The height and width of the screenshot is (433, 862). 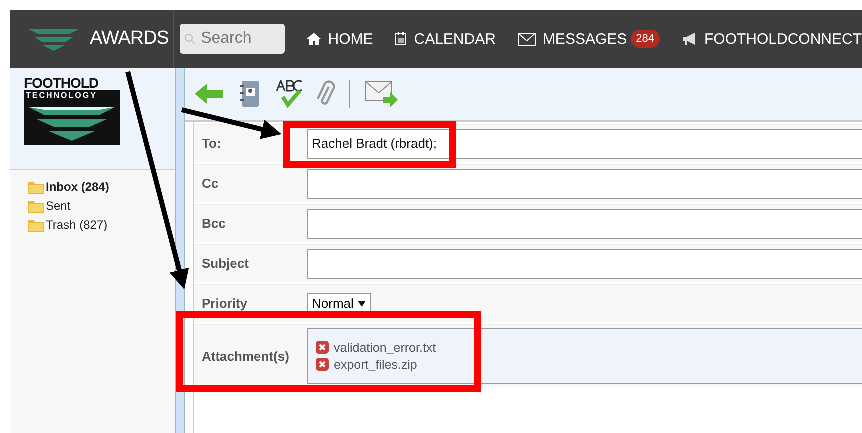 I want to click on caret-icon, so click(x=362, y=303).